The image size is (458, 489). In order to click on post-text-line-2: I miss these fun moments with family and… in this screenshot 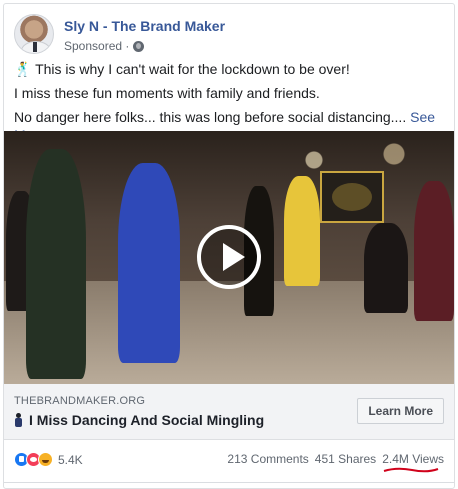, I will do `click(167, 93)`.